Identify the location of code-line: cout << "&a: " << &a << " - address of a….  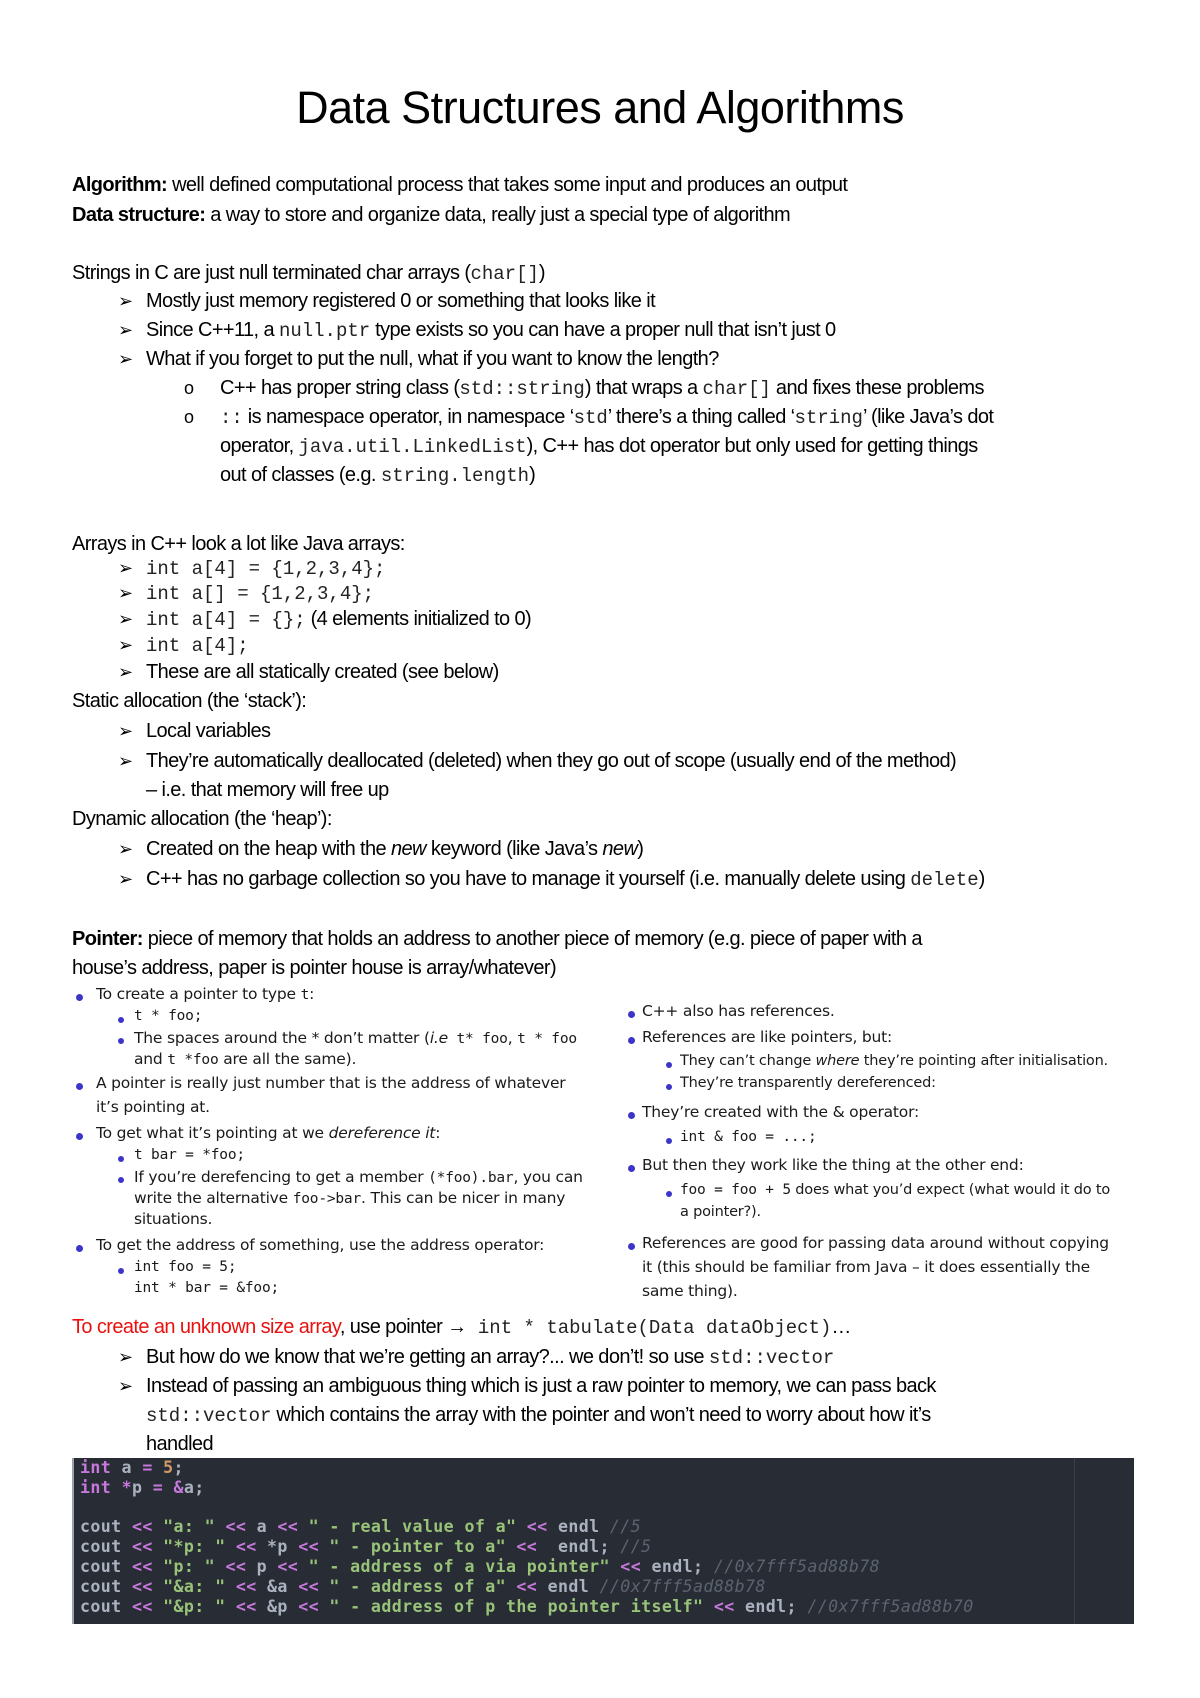
(423, 1586).